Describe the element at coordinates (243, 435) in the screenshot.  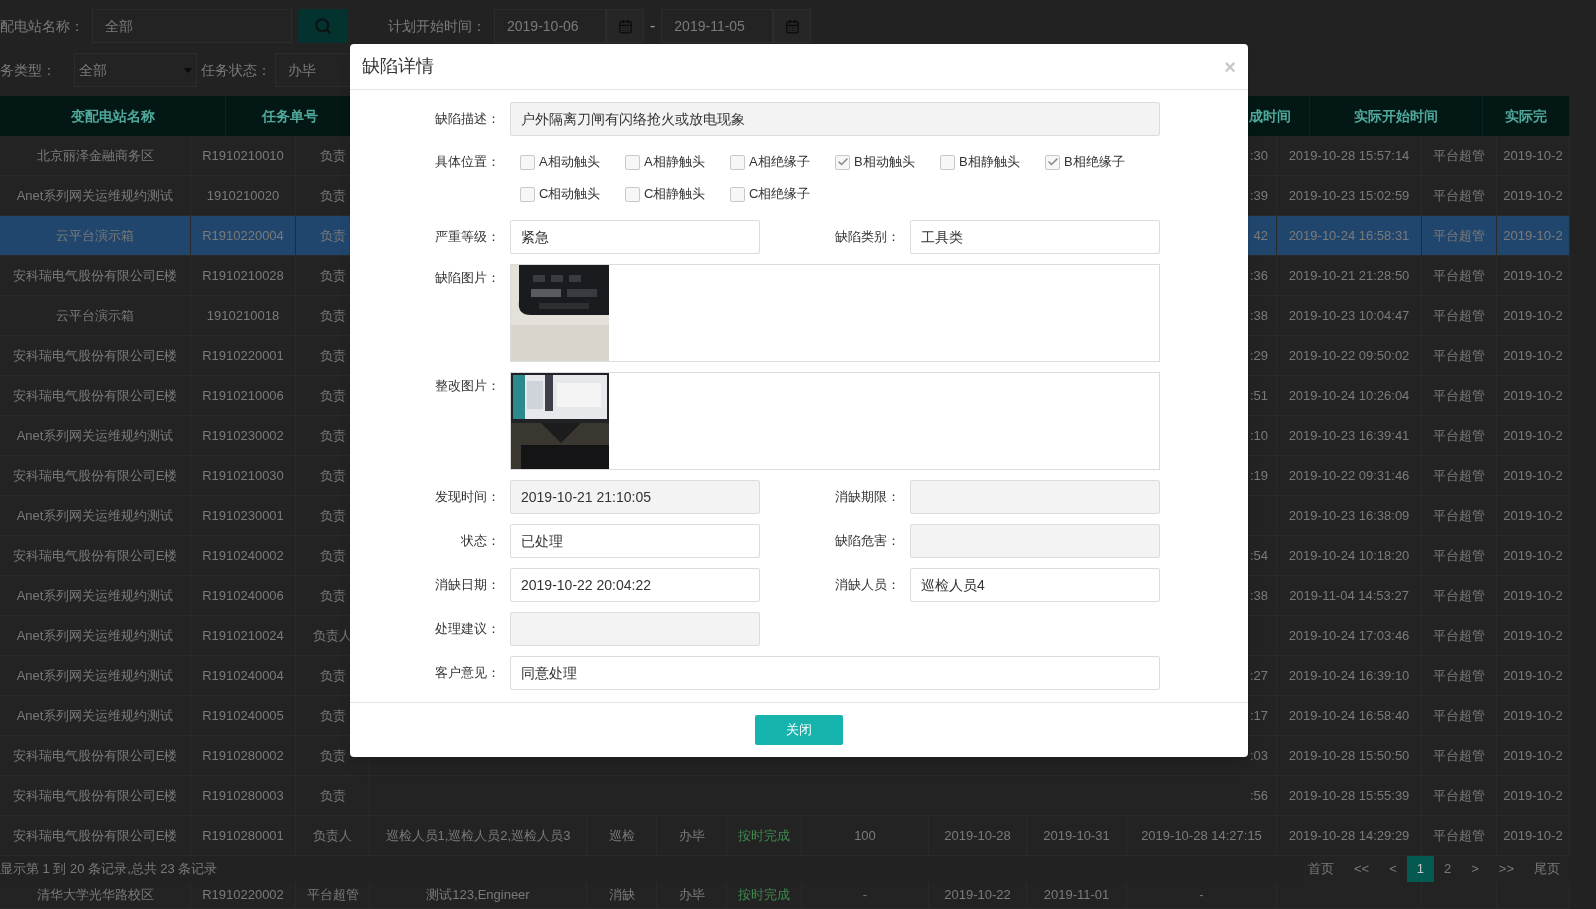
I see `table-cell: R1910230002` at that location.